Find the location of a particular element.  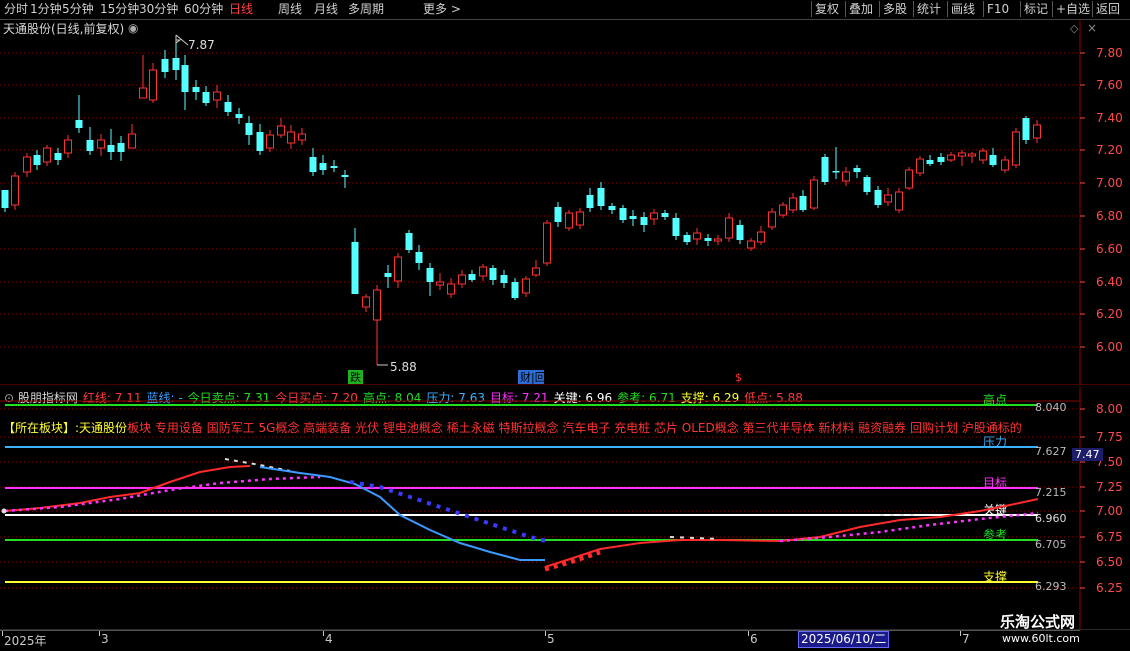

period-tab-8: 月线 is located at coordinates (326, 9).